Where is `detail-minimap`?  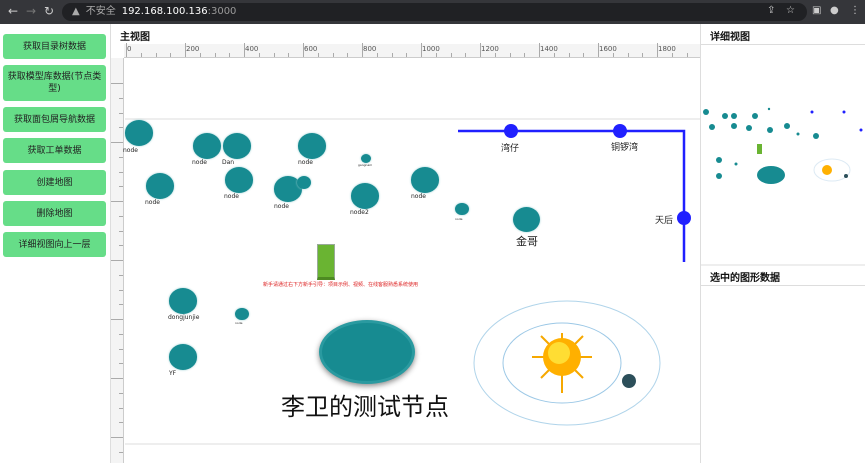
detail-minimap is located at coordinates (783, 149).